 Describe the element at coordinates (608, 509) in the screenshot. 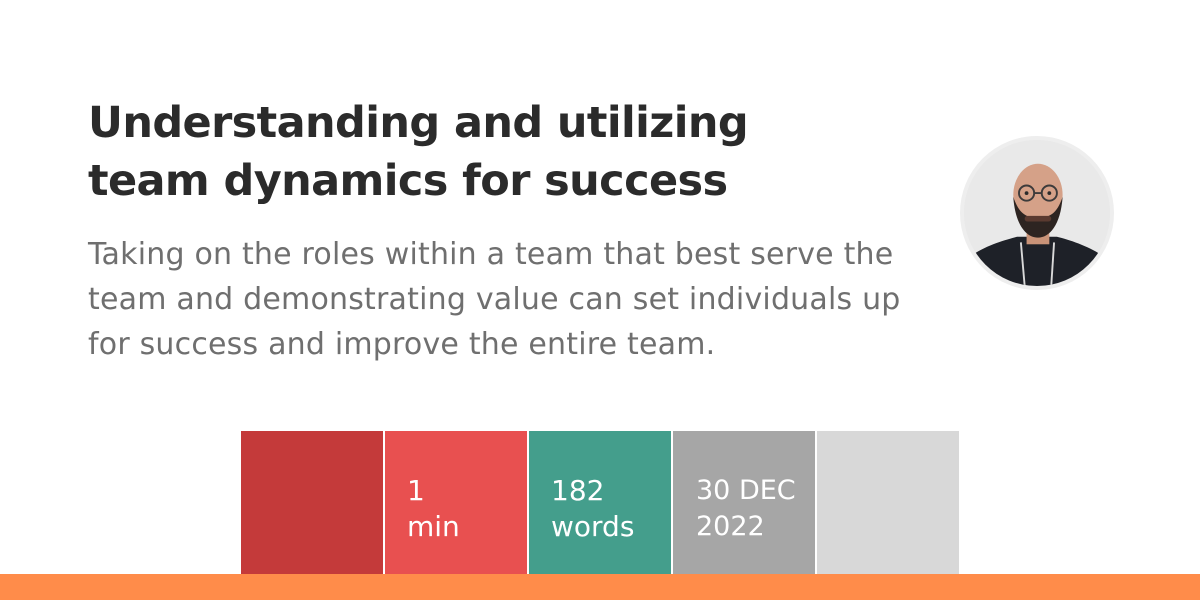

I see `word-count: 182 words` at that location.